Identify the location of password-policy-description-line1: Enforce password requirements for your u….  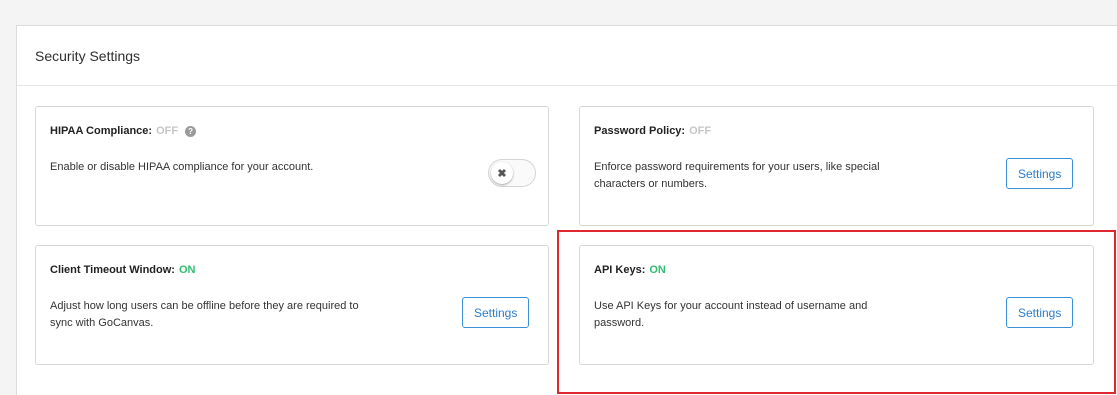
(737, 167).